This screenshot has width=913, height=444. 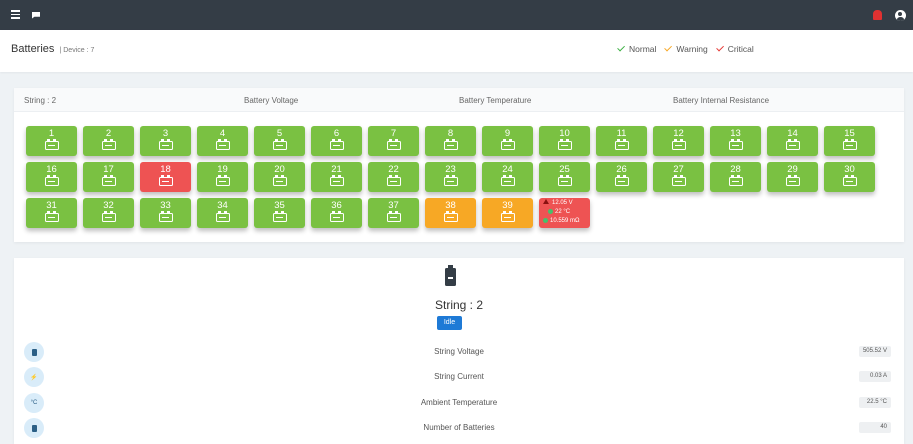 I want to click on battery-cell: 8, so click(x=450, y=141).